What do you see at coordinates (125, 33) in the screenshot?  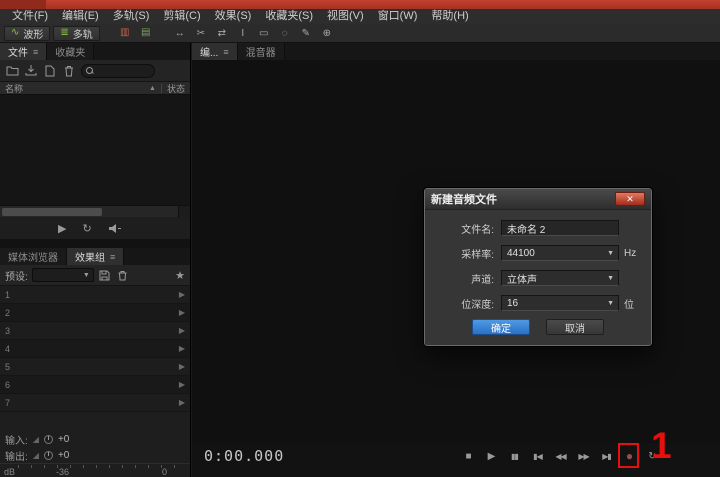 I see `spectral-display-button: ▥` at bounding box center [125, 33].